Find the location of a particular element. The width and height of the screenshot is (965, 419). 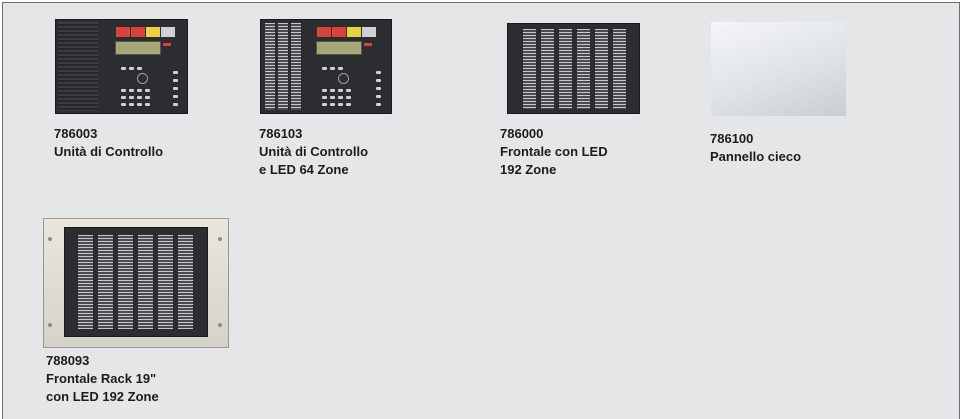

product-code: 788093 is located at coordinates (68, 360).